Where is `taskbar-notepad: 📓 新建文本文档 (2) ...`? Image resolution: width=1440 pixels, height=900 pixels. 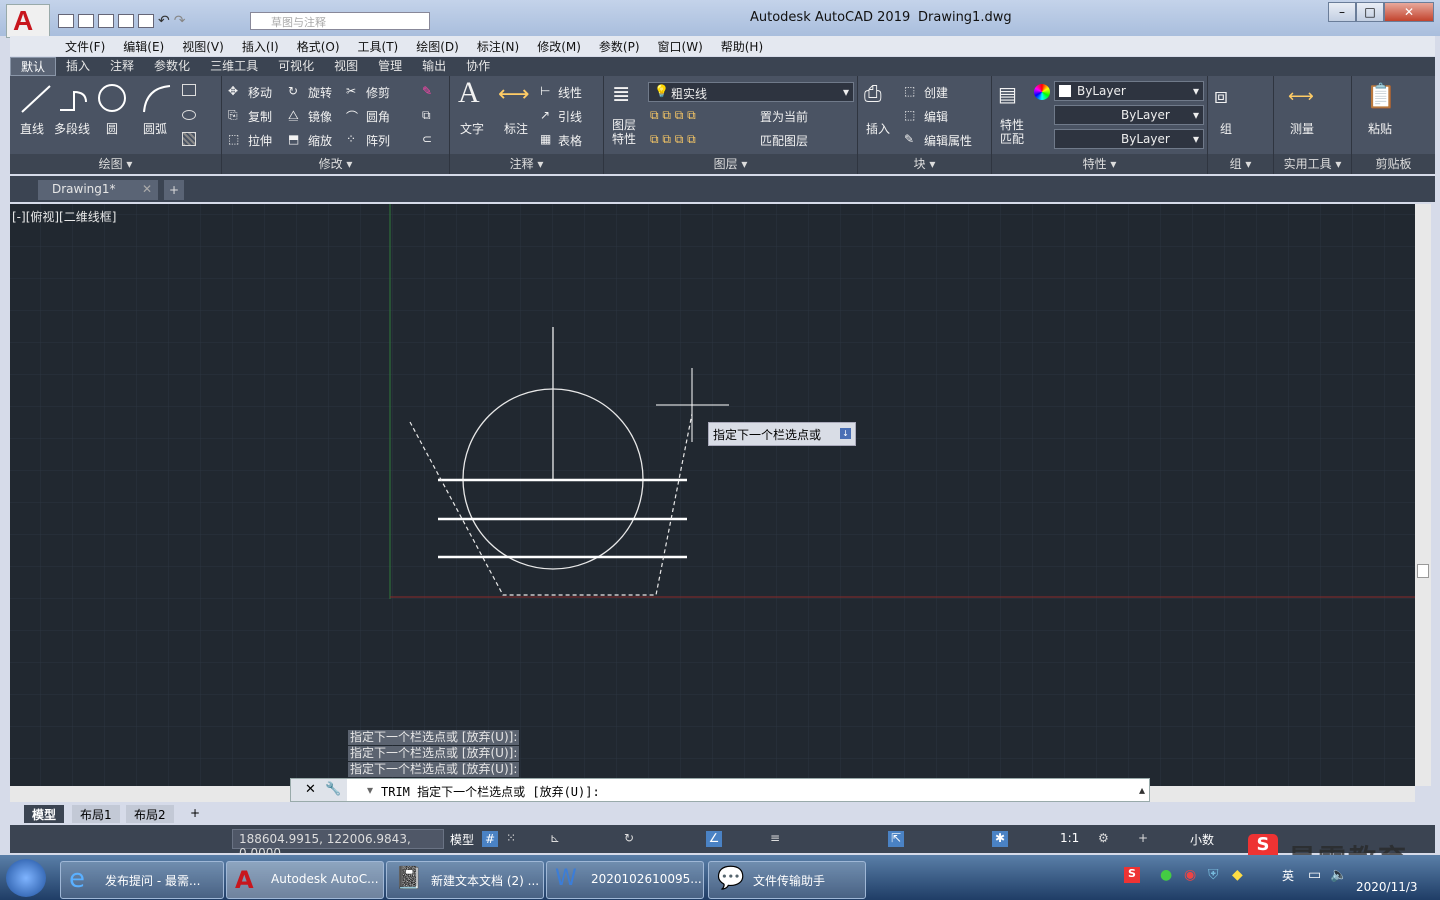 taskbar-notepad: 📓 新建文本文档 (2) ... is located at coordinates (465, 880).